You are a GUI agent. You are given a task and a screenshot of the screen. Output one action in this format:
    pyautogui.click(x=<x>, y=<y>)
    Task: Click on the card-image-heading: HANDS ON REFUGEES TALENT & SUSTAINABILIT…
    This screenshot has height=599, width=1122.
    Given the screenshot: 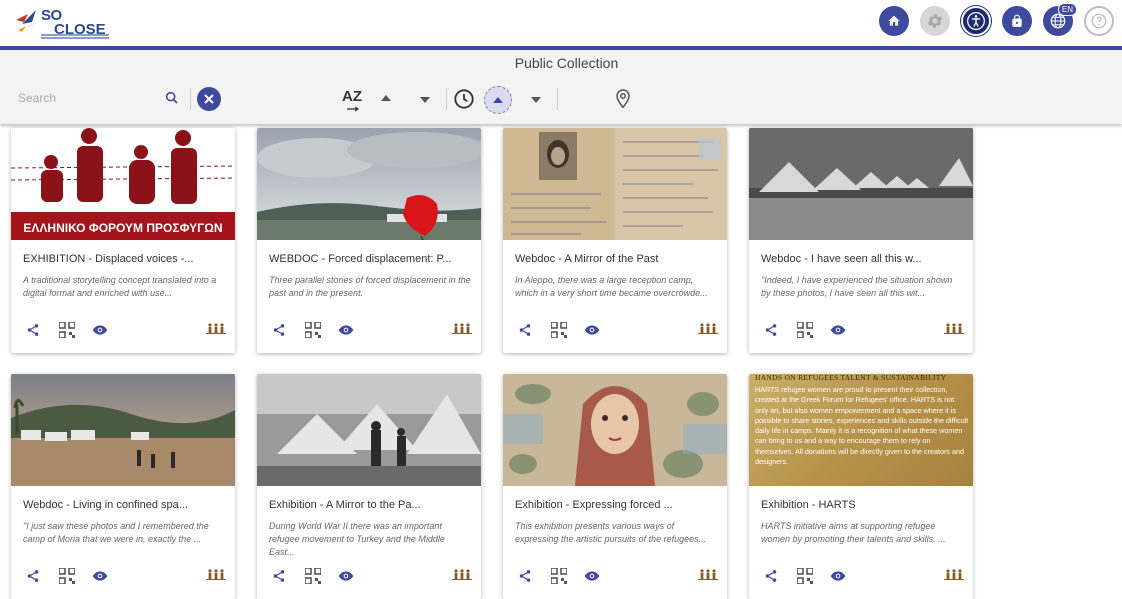 What is the action you would take?
    pyautogui.click(x=851, y=378)
    